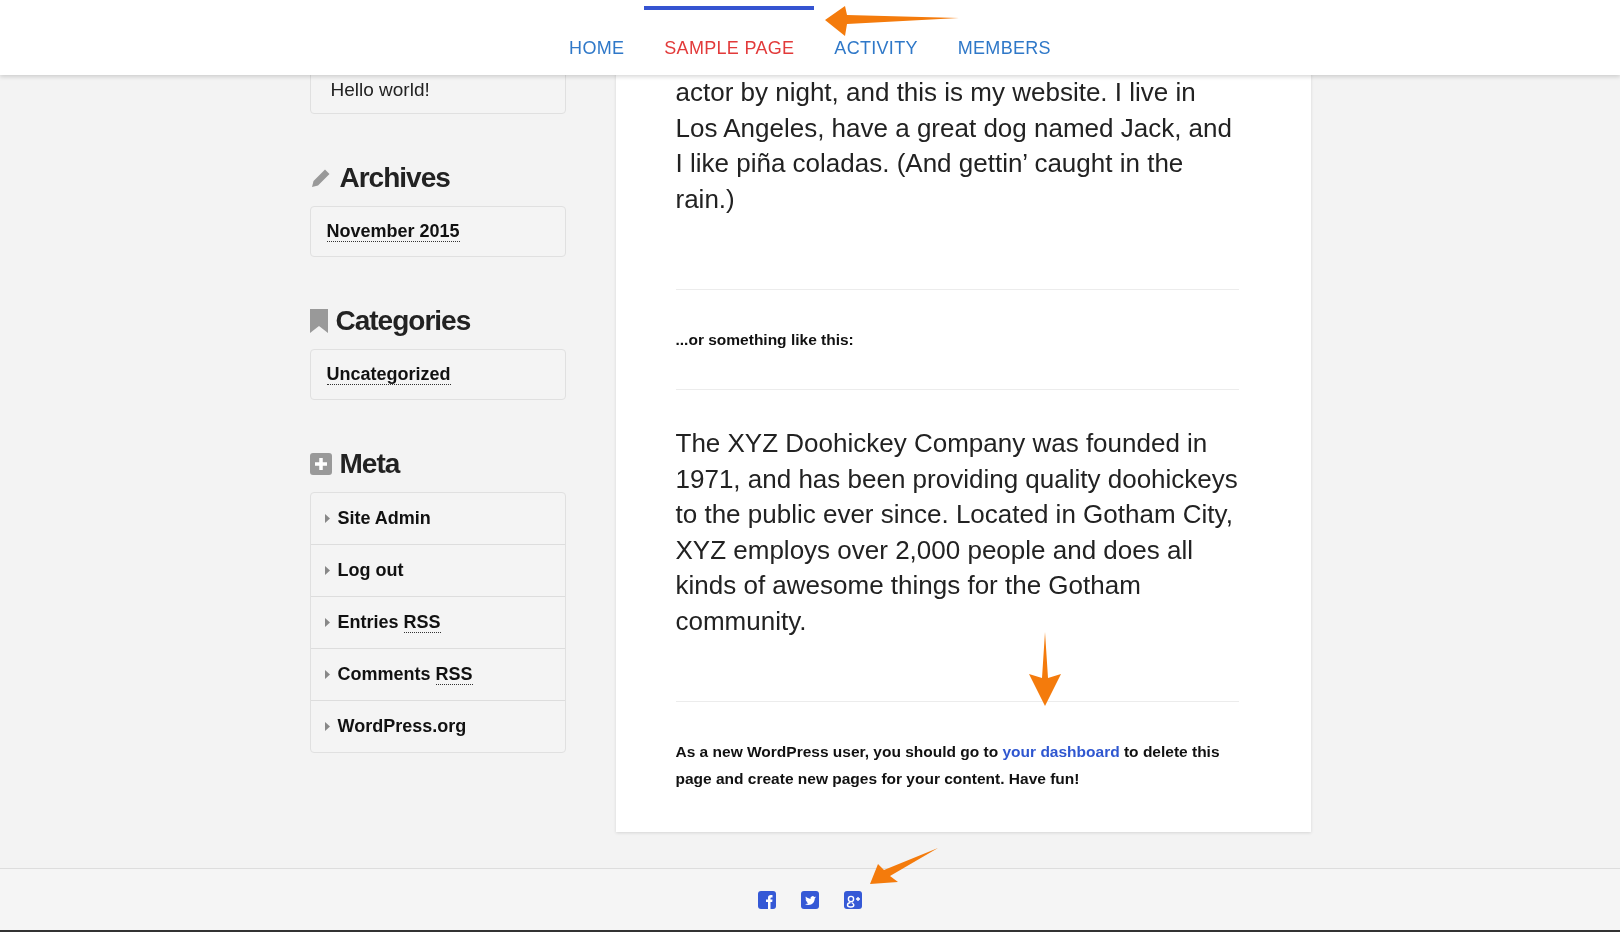 The width and height of the screenshot is (1620, 932). I want to click on dashboard-link: your dashboard, so click(1061, 751).